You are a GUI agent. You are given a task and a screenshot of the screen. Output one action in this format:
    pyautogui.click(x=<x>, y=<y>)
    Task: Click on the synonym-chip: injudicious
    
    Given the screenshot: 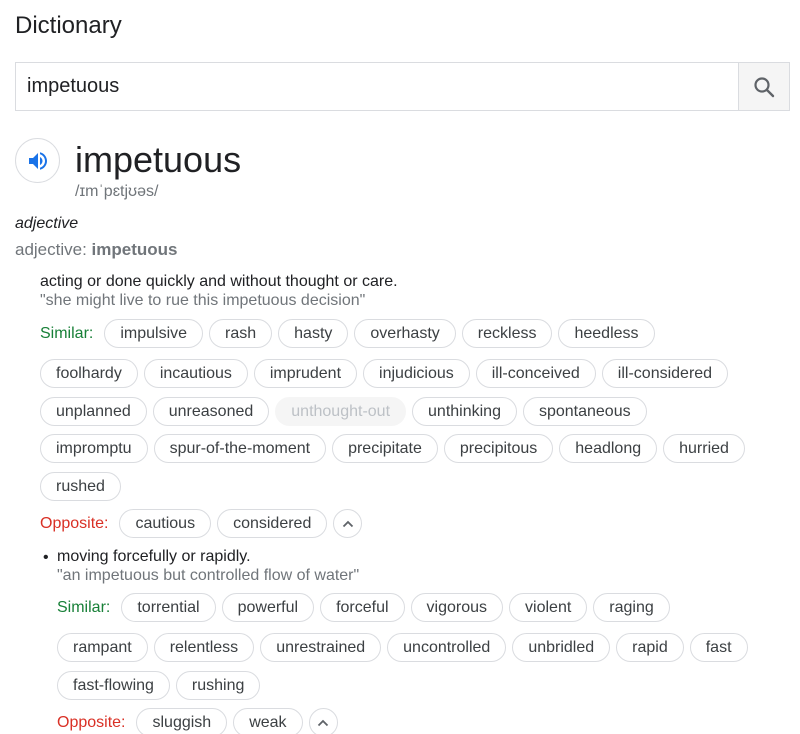 What is the action you would take?
    pyautogui.click(x=416, y=373)
    